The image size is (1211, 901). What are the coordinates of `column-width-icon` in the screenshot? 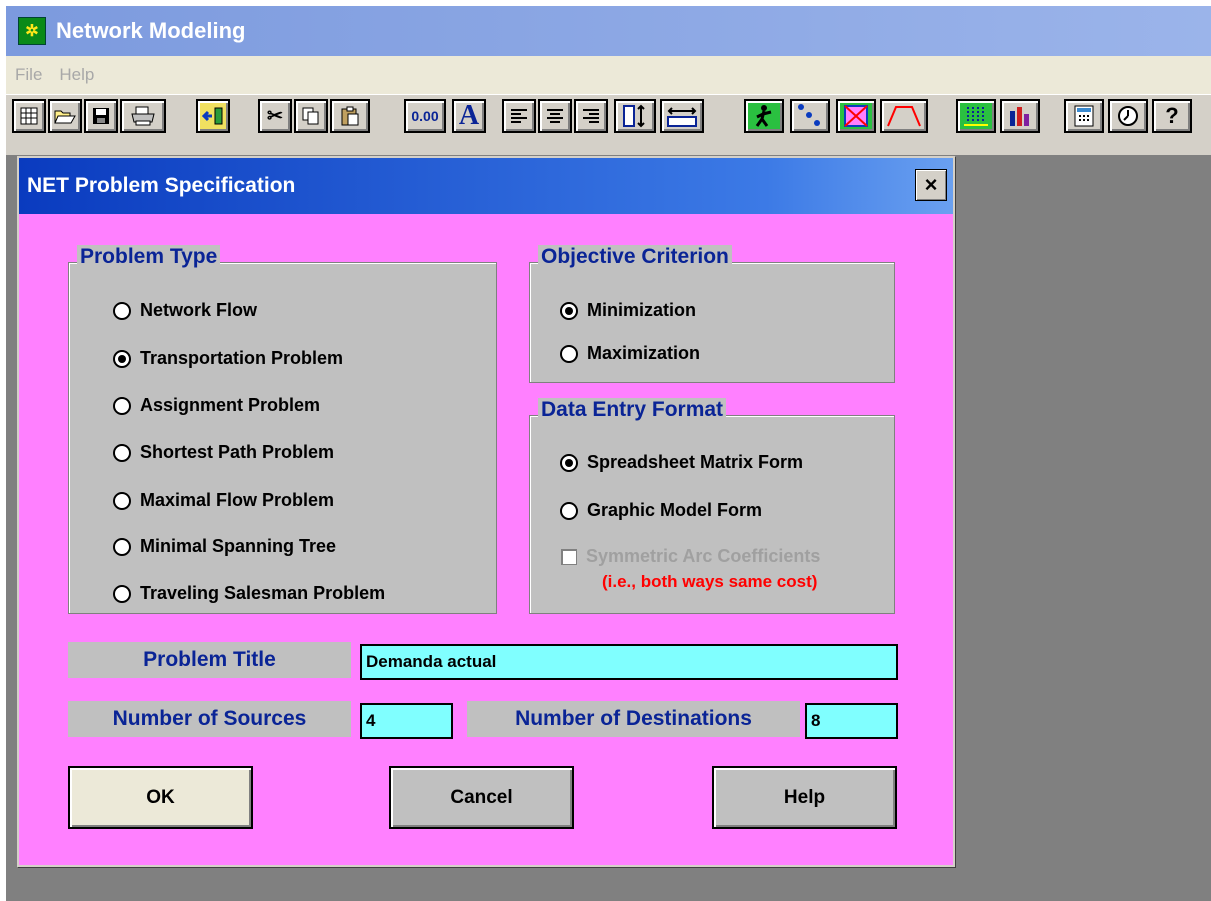 It's located at (682, 116).